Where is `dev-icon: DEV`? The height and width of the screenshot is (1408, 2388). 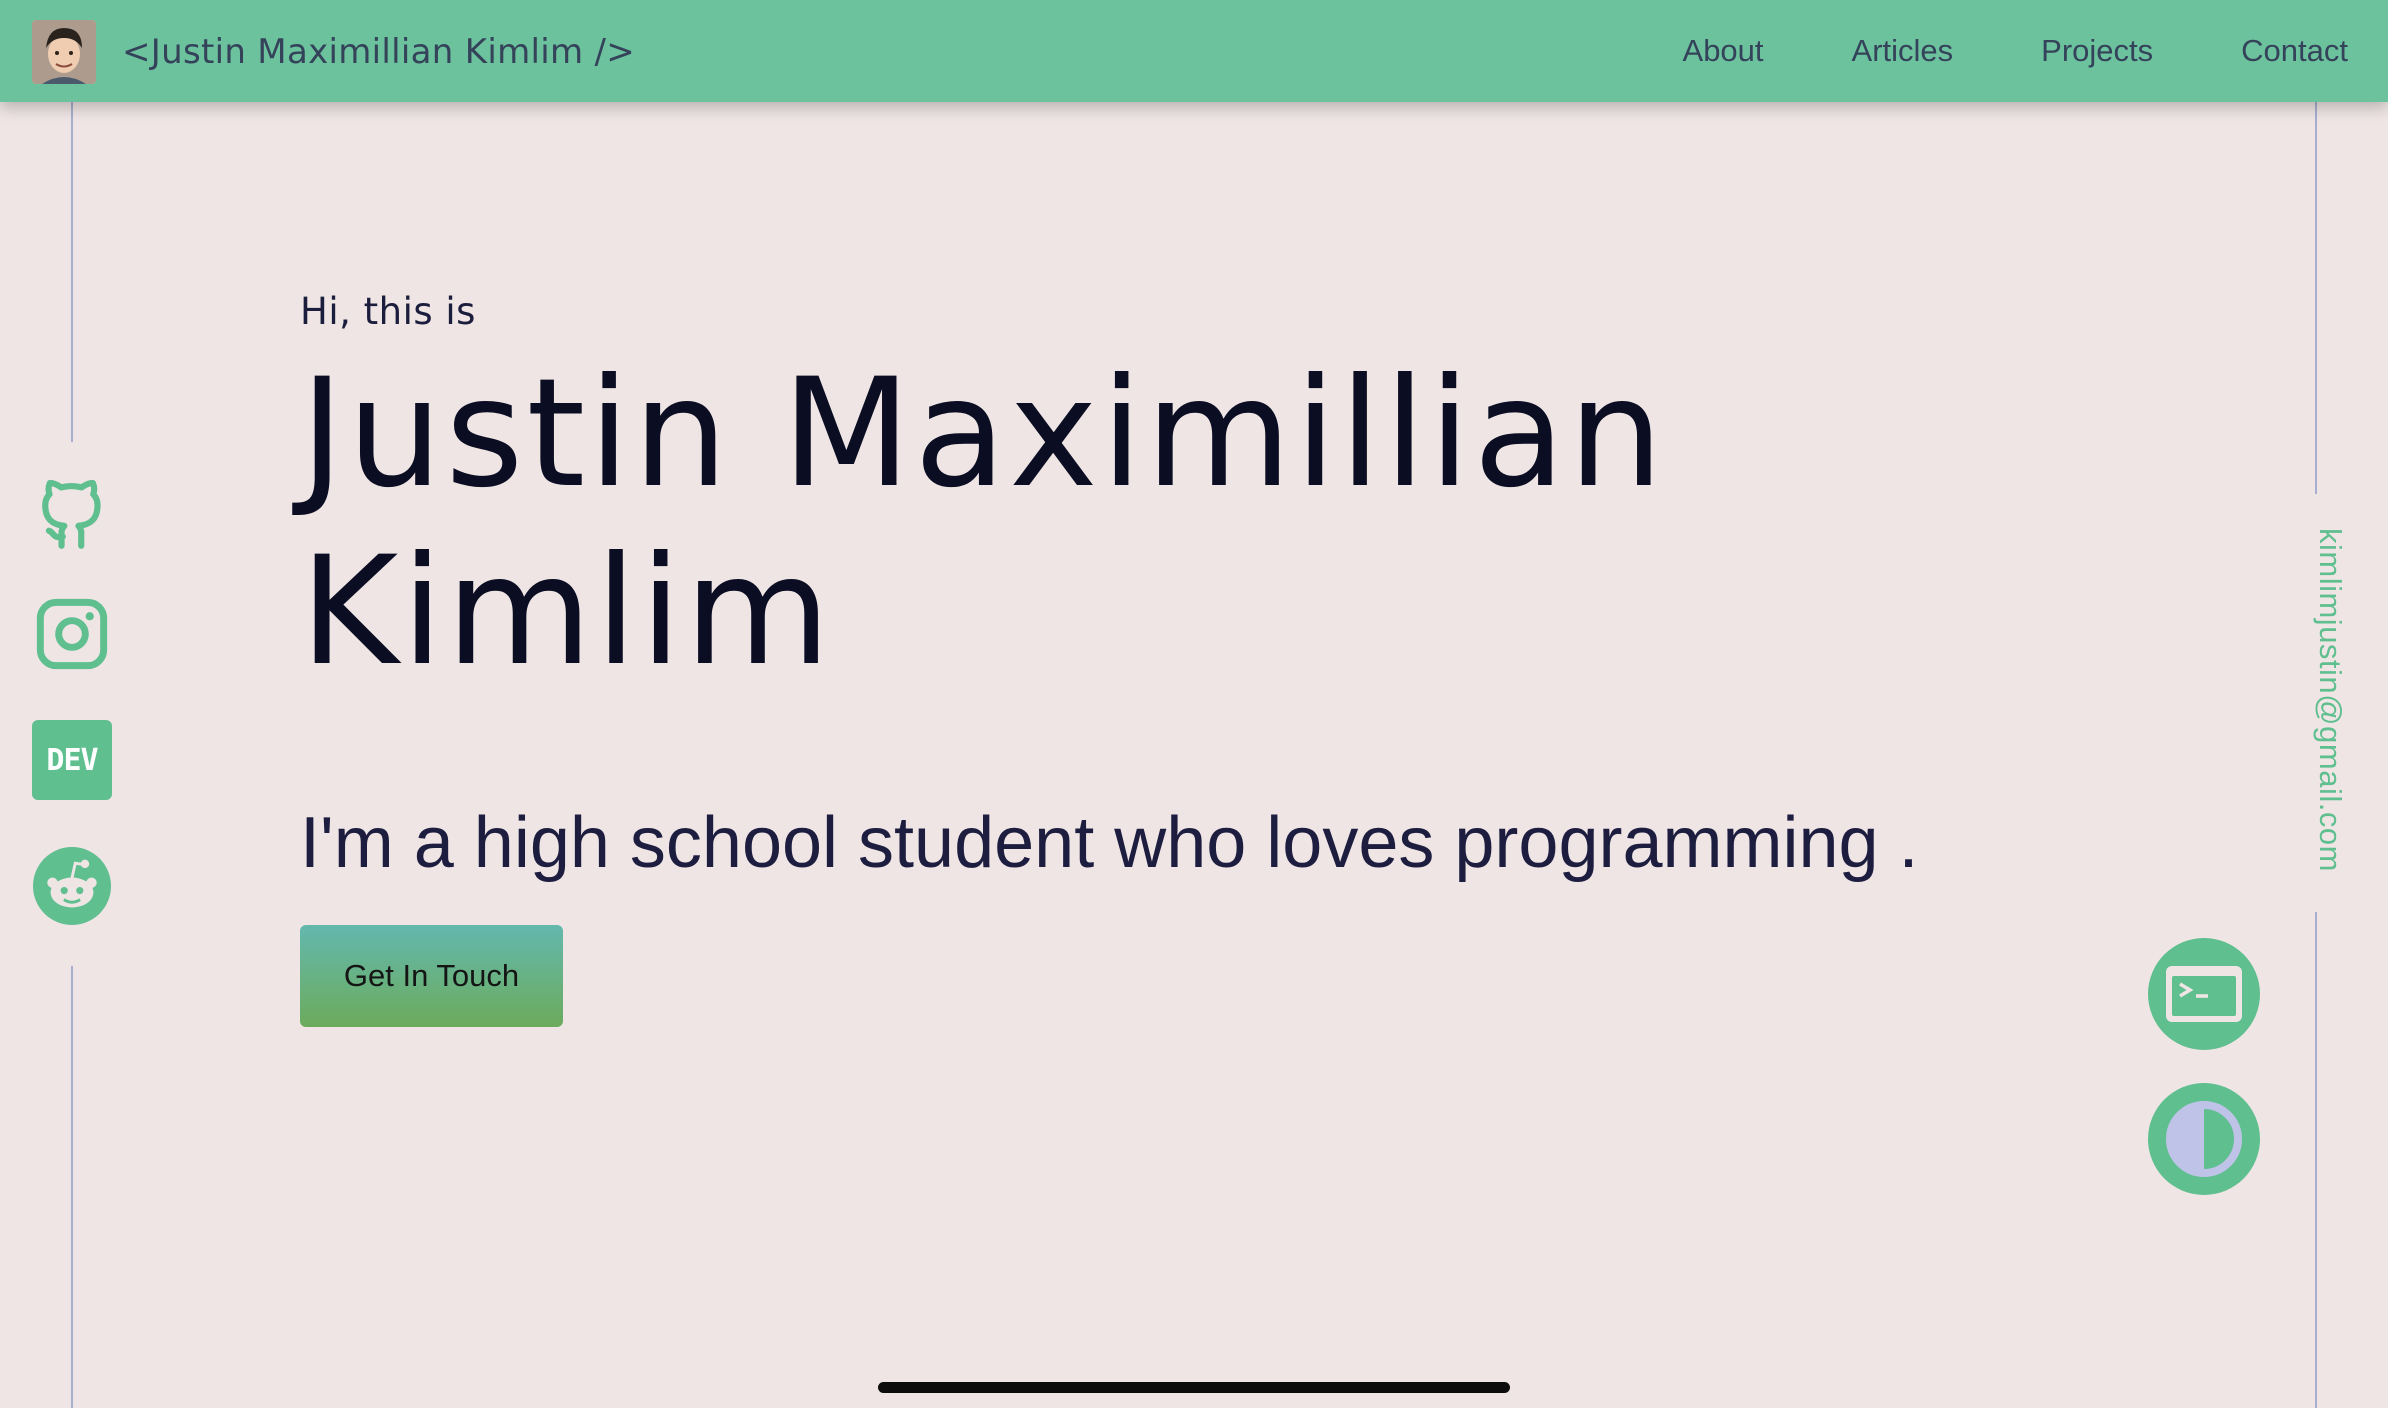 dev-icon: DEV is located at coordinates (72, 760).